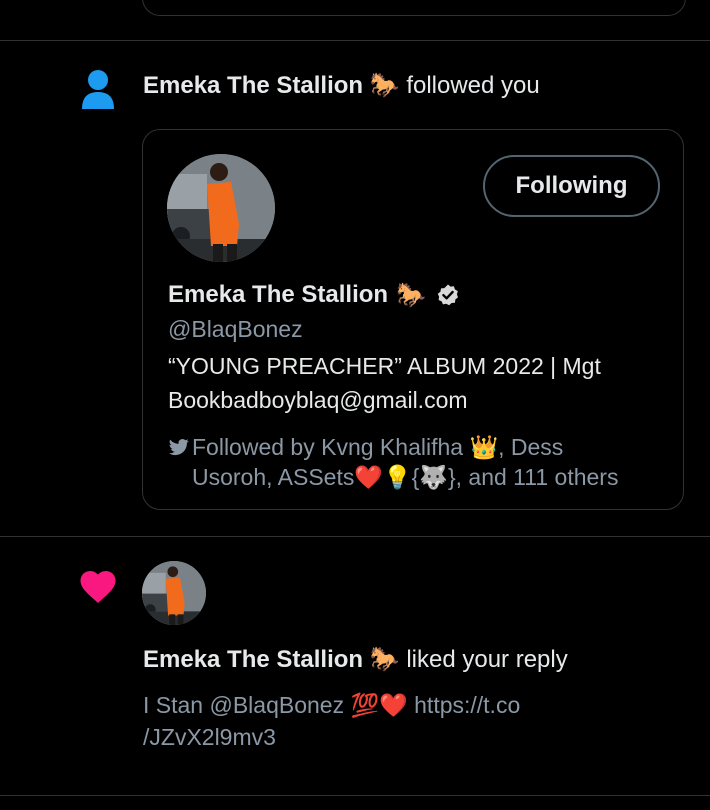  What do you see at coordinates (384, 366) in the screenshot?
I see `bio-line: “YOUNG PREACHER” ALBUM 2022 | Mgt` at bounding box center [384, 366].